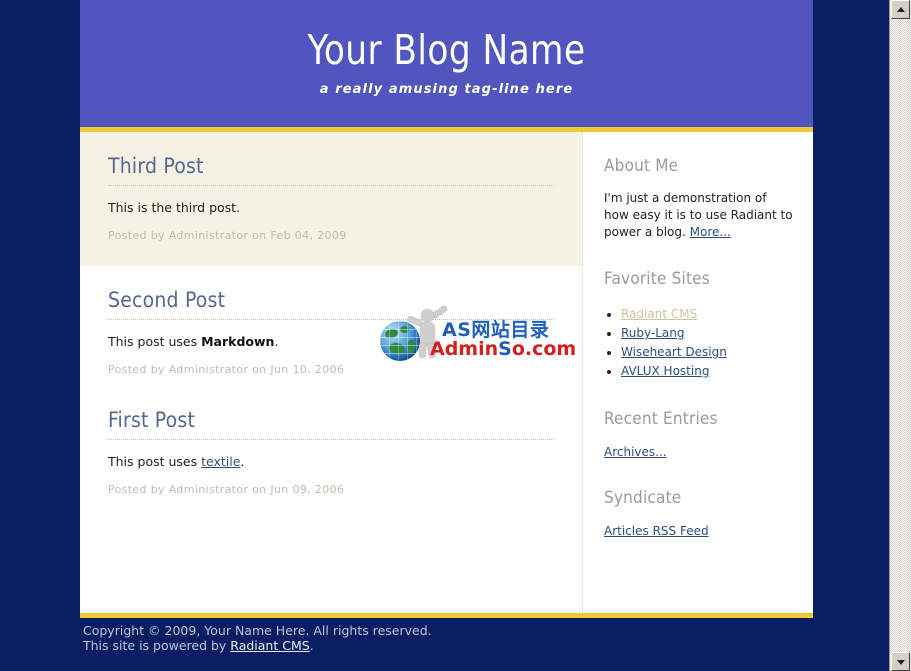 This screenshot has width=911, height=671. What do you see at coordinates (331, 170) in the screenshot?
I see `post-title: Third Post` at bounding box center [331, 170].